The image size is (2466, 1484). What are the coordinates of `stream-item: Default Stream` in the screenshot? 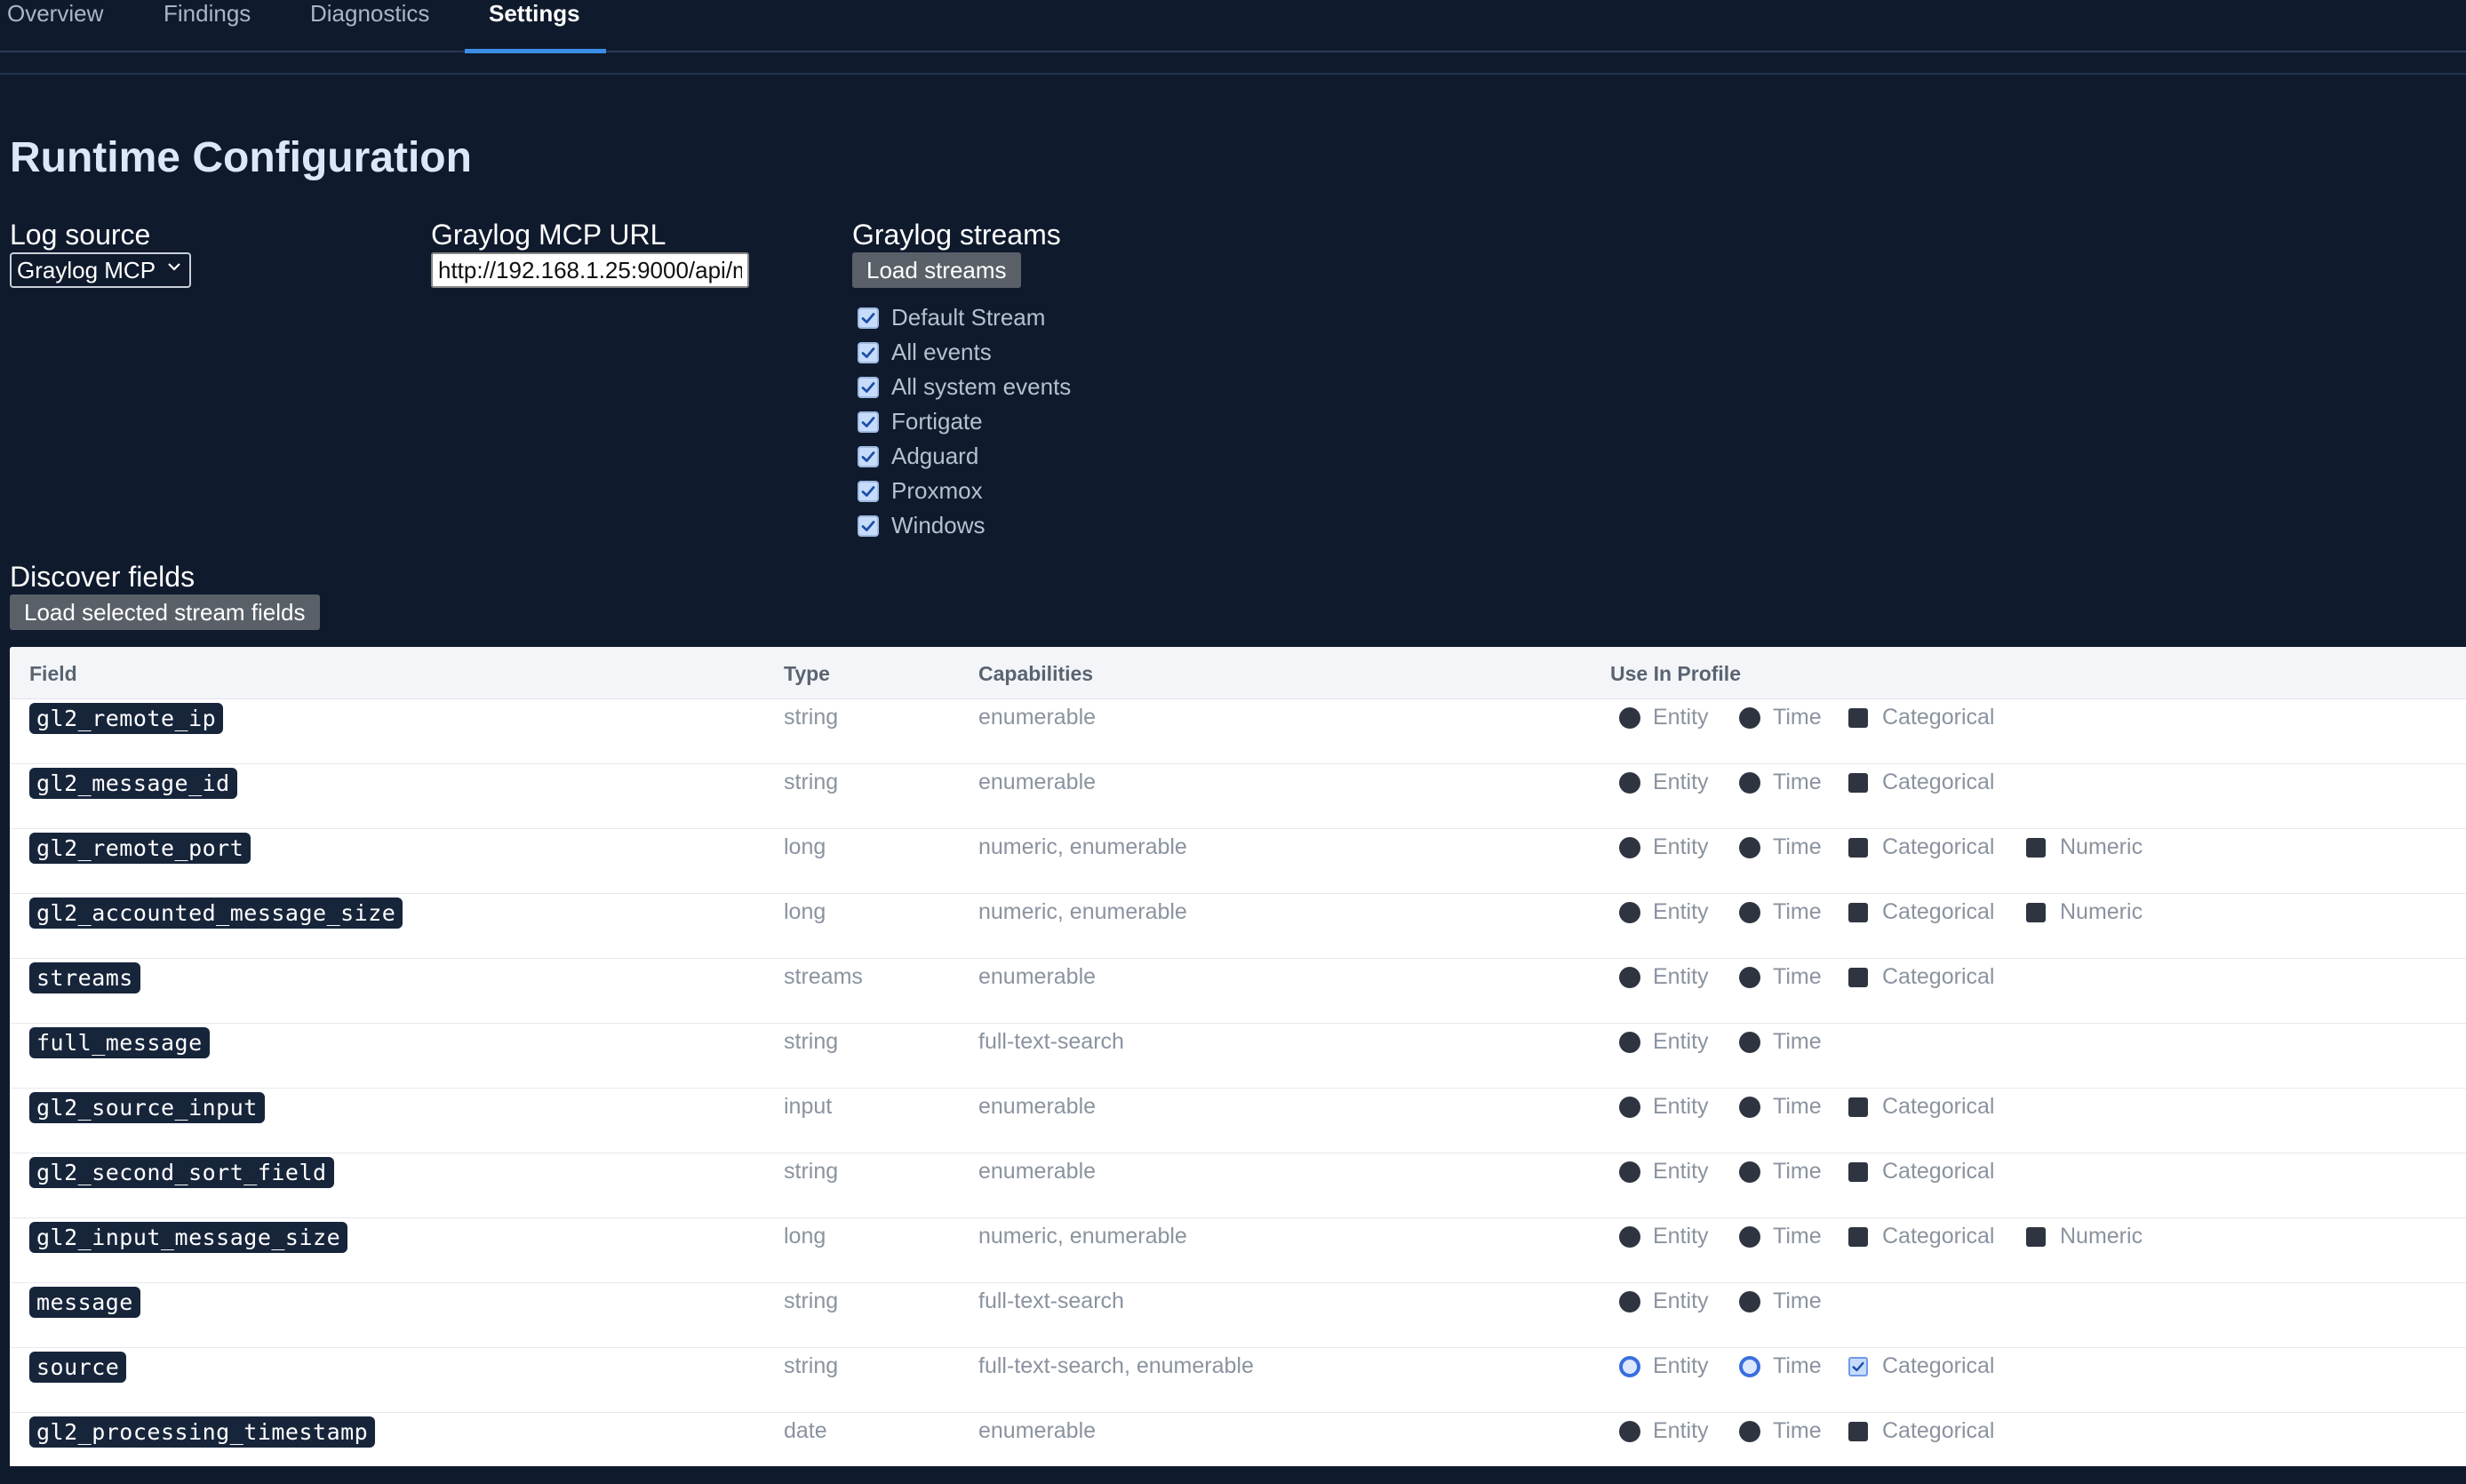 It's located at (964, 317).